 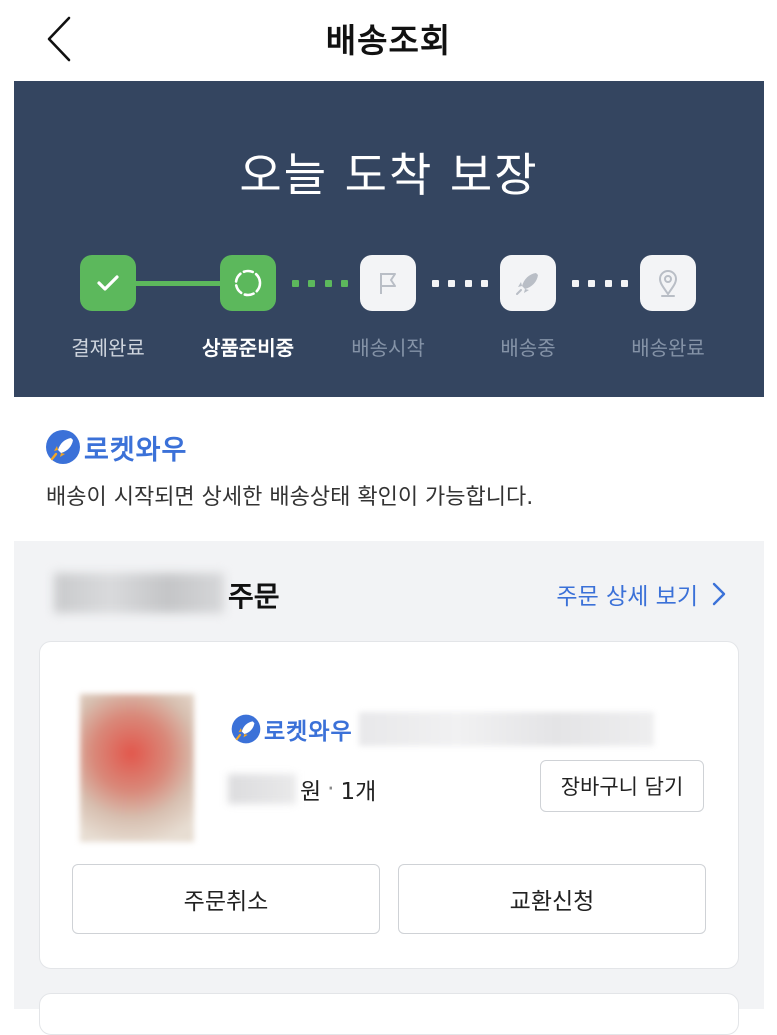 I want to click on step-delivered, so click(x=668, y=283).